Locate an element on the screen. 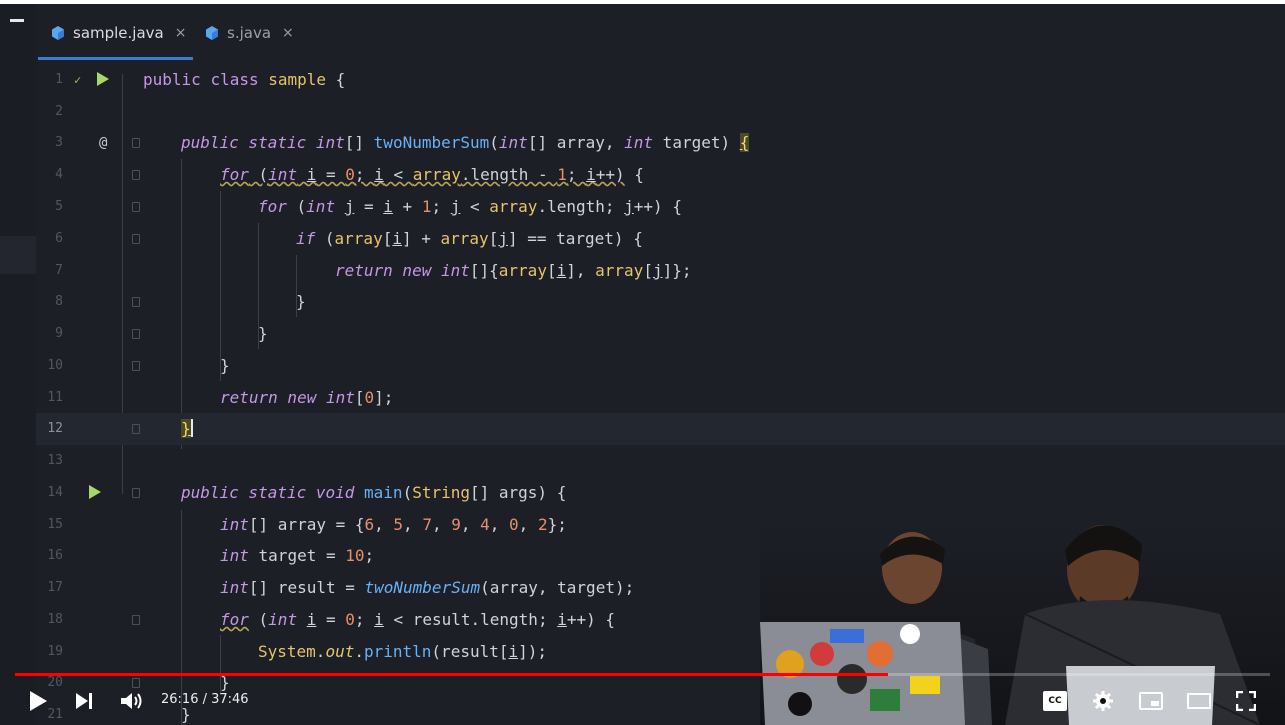 Image resolution: width=1285 pixels, height=725 pixels. line-number: 17 is located at coordinates (55, 587).